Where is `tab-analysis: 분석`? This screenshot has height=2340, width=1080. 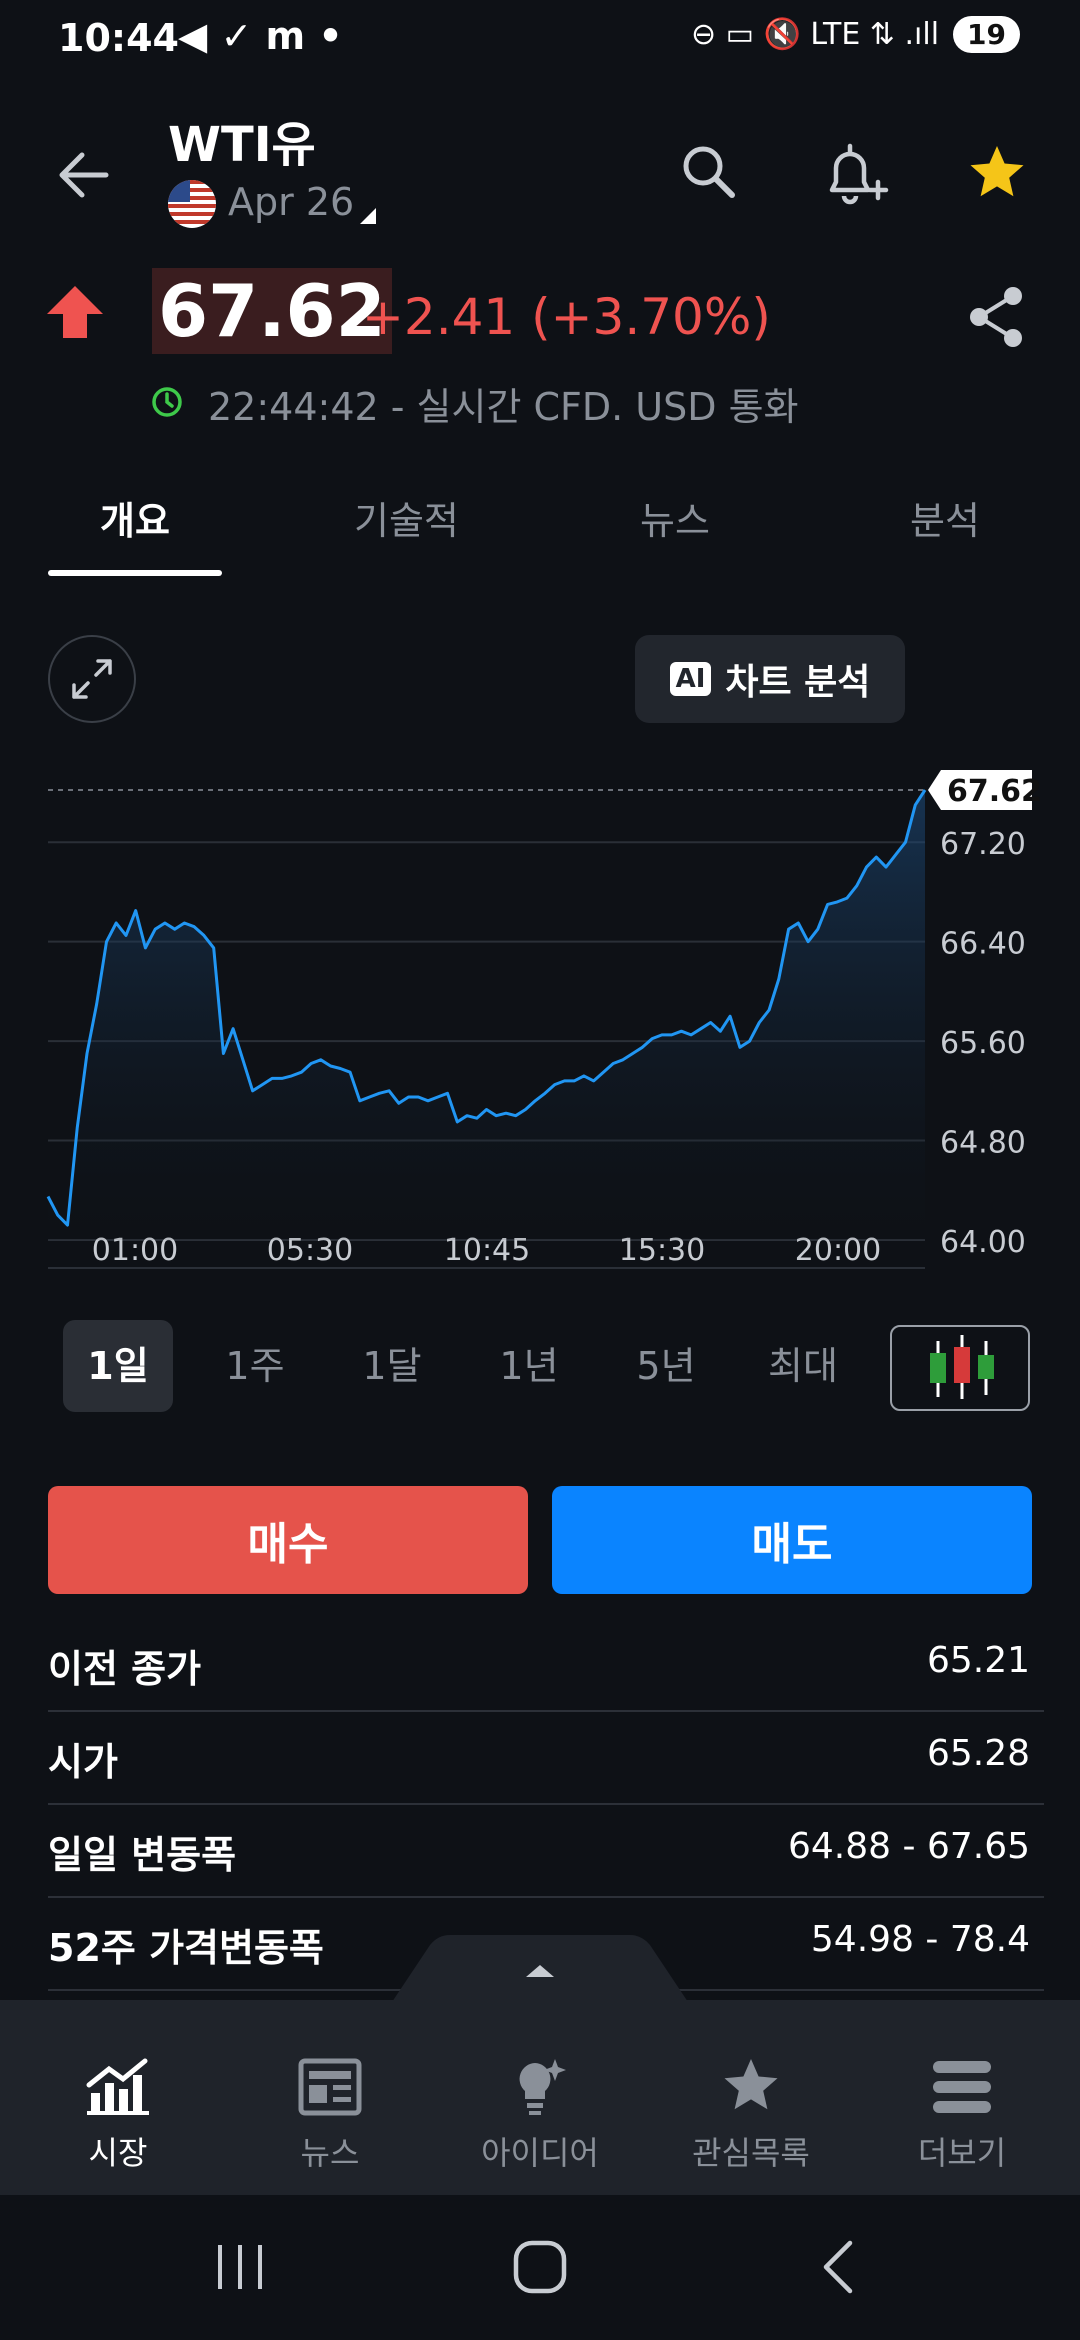
tab-analysis: 분석 is located at coordinates (945, 517).